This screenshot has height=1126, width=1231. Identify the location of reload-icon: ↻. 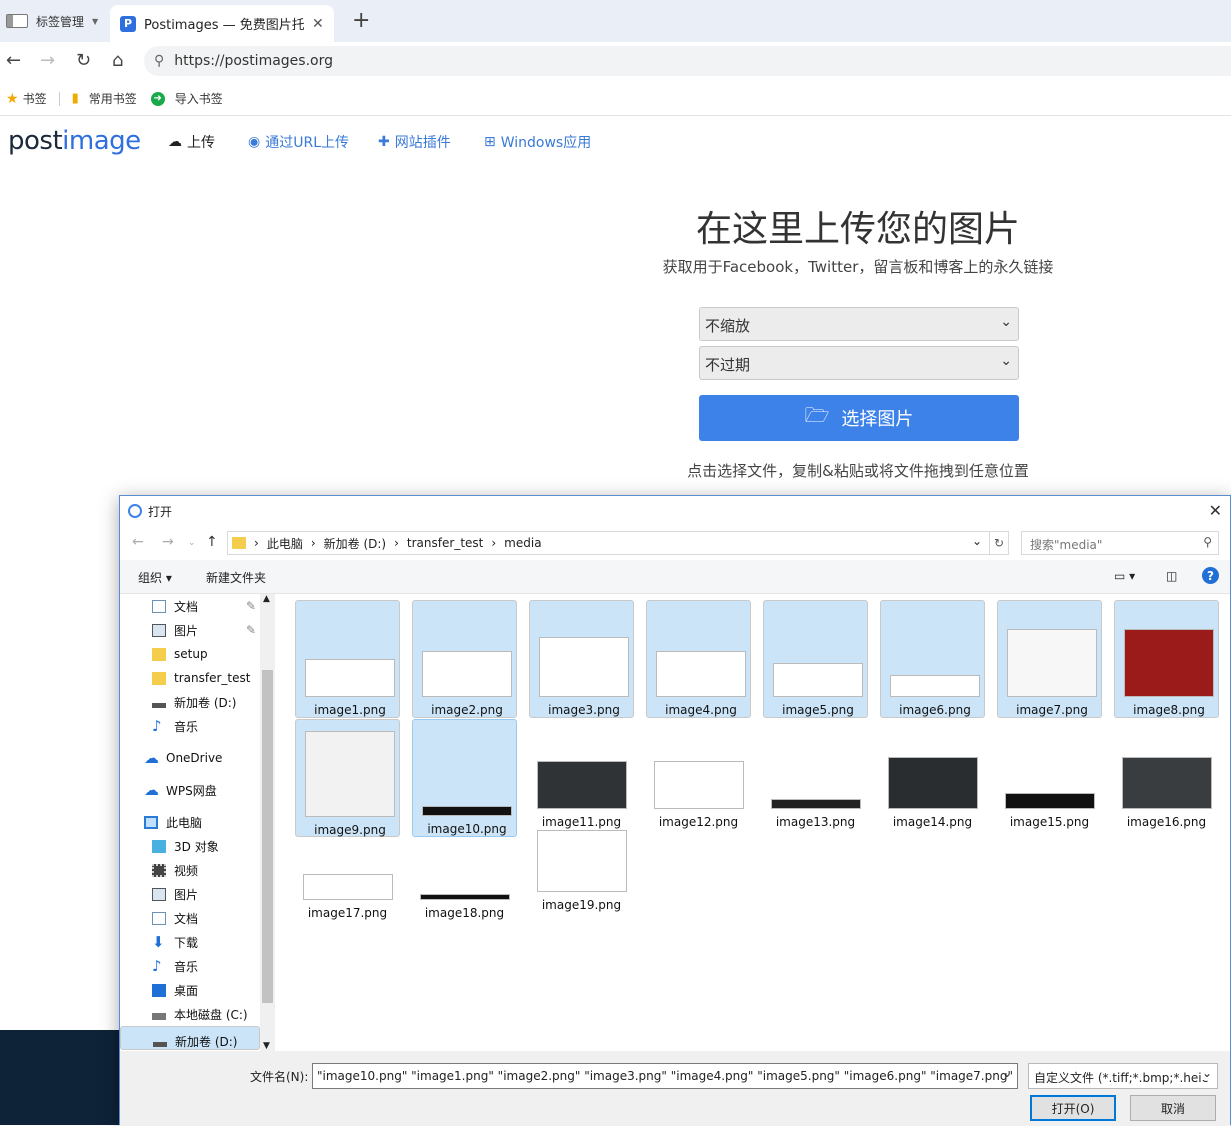
(83, 60).